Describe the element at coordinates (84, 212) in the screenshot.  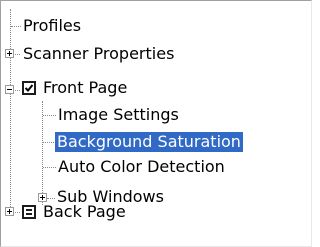
I see `tree-item-back-page: Back Page` at that location.